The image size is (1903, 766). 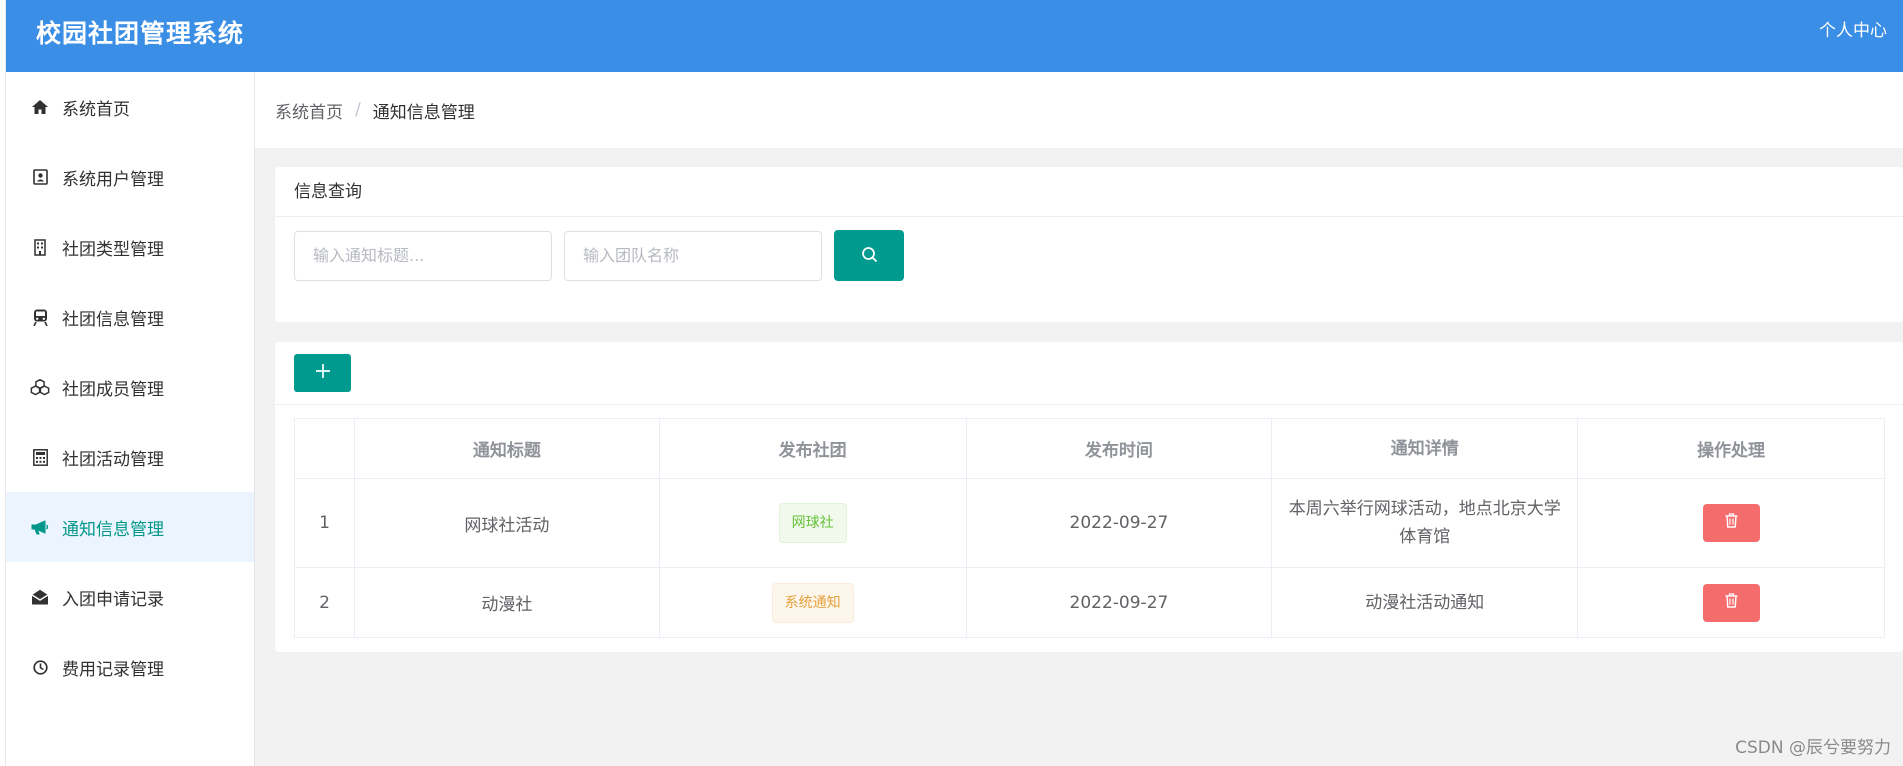 What do you see at coordinates (1731, 448) in the screenshot?
I see `header-operation: 操作处理` at bounding box center [1731, 448].